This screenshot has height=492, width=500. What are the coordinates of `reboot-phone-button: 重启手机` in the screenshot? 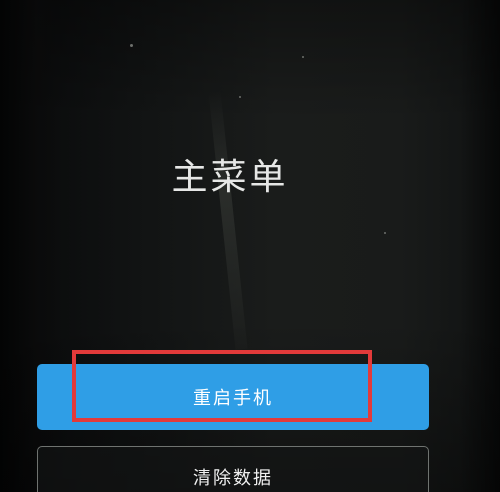 It's located at (233, 397).